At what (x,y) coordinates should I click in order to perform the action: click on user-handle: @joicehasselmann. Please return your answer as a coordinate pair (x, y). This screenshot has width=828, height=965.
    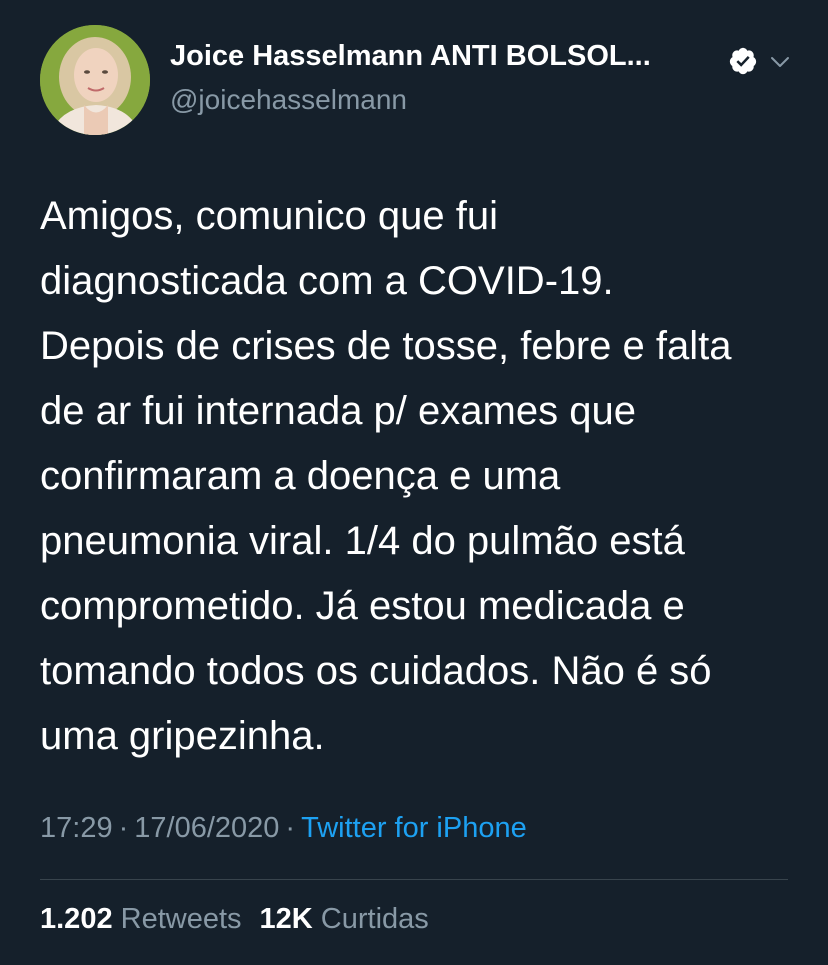
    Looking at the image, I should click on (288, 100).